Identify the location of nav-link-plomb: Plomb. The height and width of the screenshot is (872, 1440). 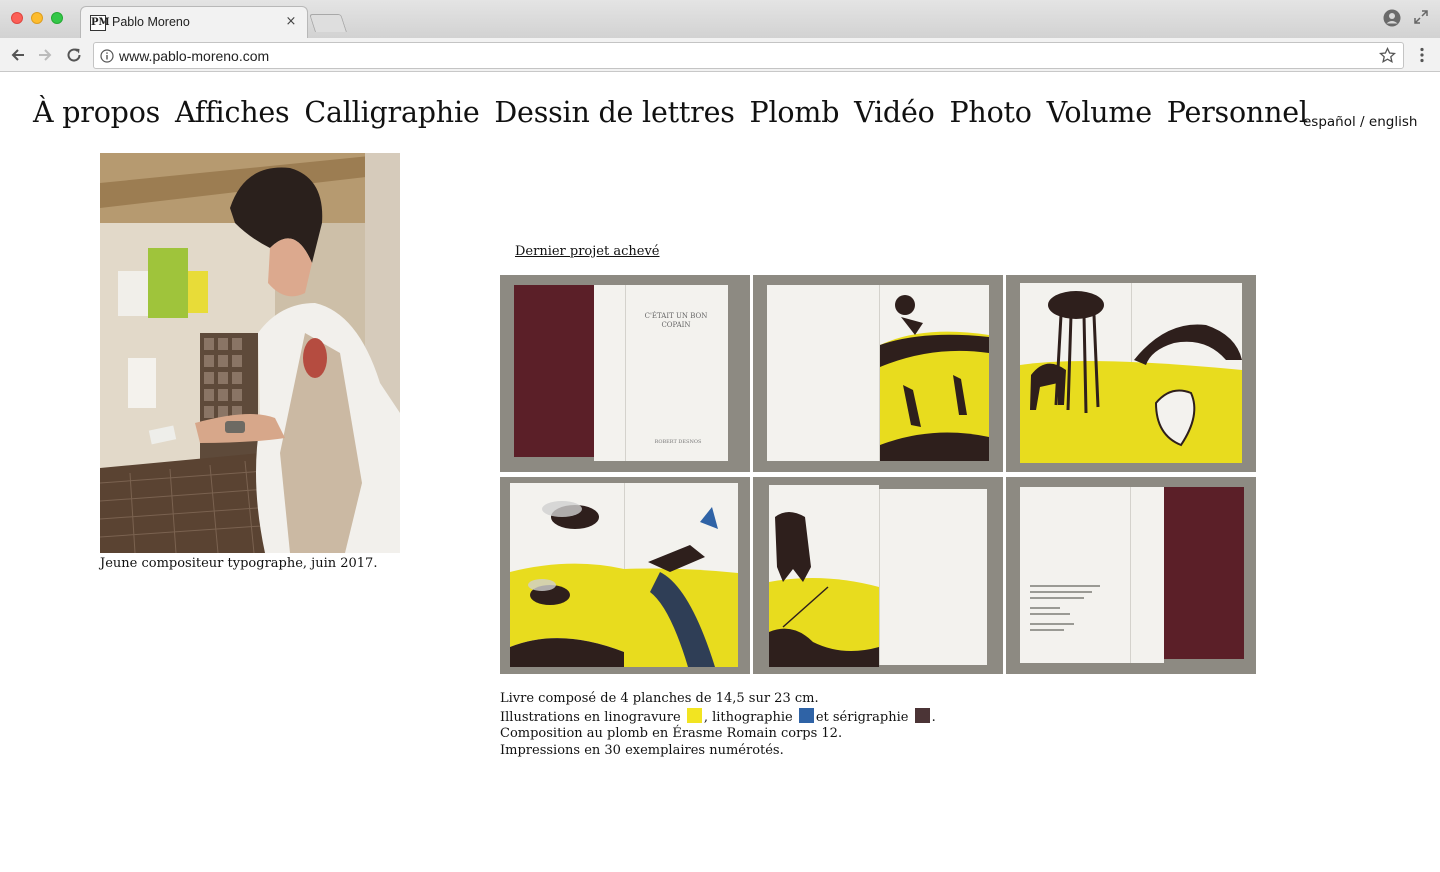
(795, 112).